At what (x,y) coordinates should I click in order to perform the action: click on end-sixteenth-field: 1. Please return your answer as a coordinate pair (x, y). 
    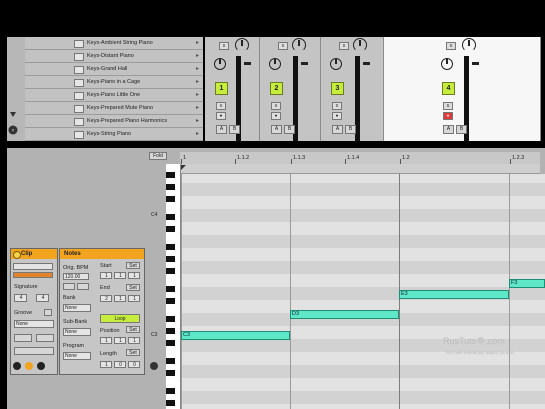
    Looking at the image, I should click on (134, 298).